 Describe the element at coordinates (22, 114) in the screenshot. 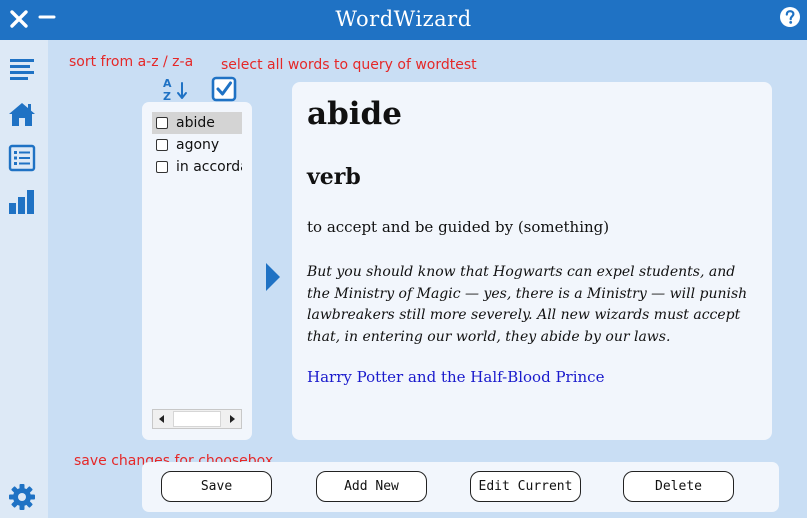

I see `home-icon` at that location.